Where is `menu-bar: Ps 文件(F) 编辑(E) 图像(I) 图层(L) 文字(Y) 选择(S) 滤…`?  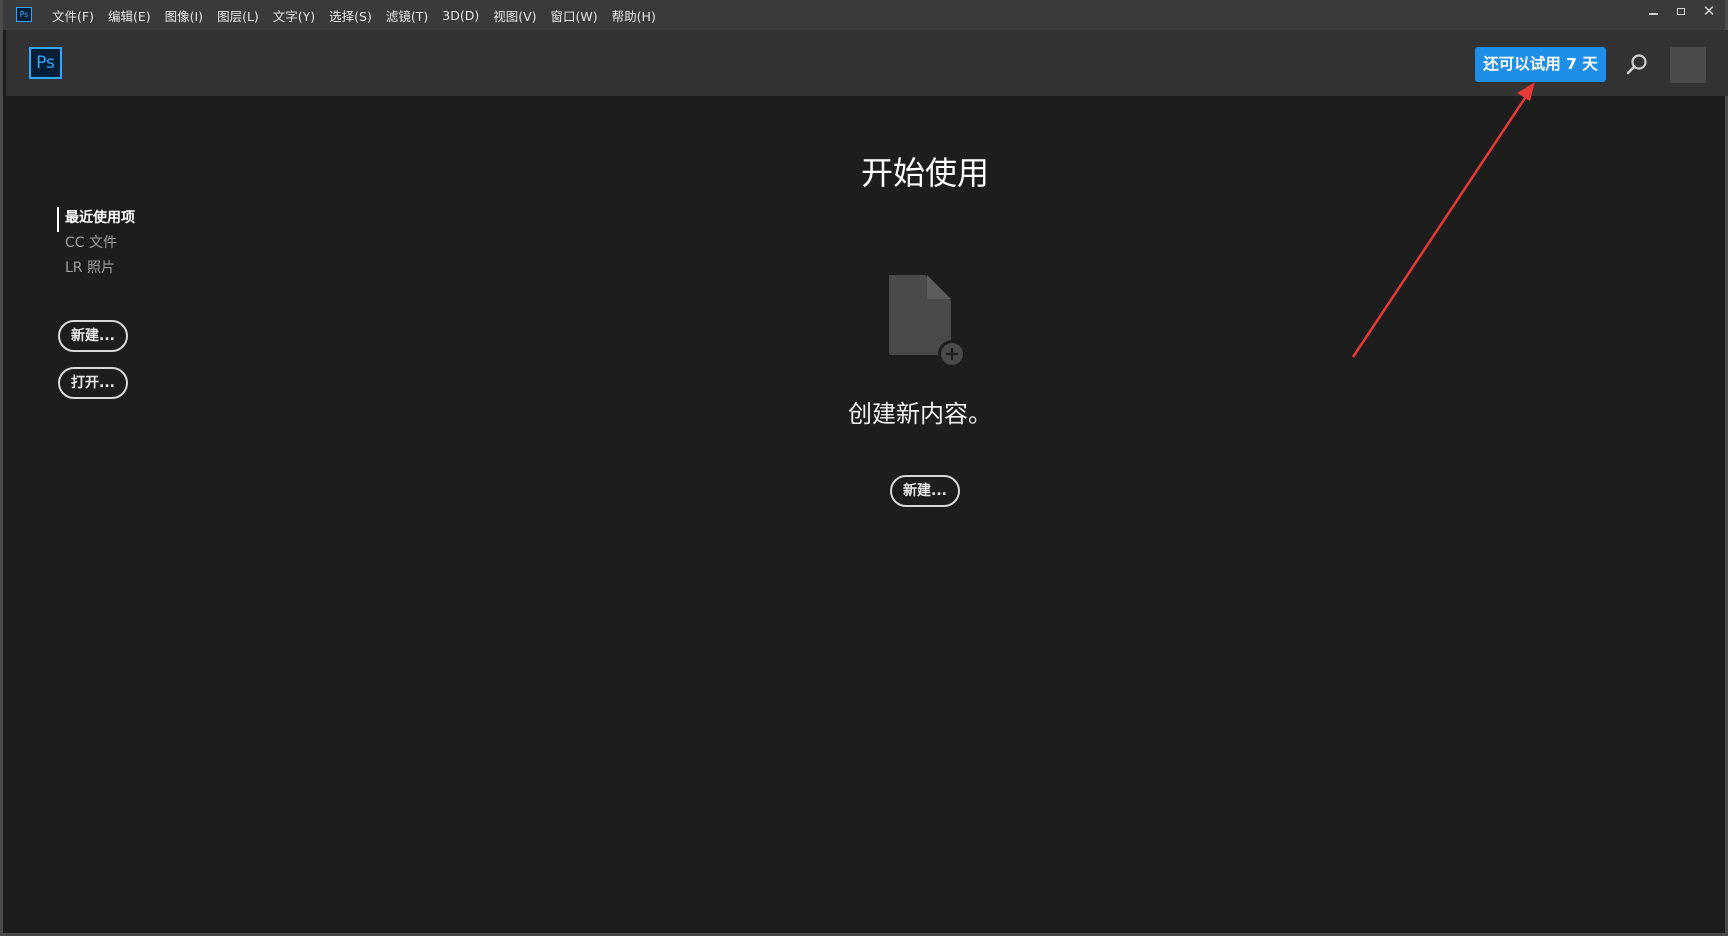
menu-bar: Ps 文件(F) 编辑(E) 图像(I) 图层(L) 文字(Y) 选择(S) 滤… is located at coordinates (864, 15).